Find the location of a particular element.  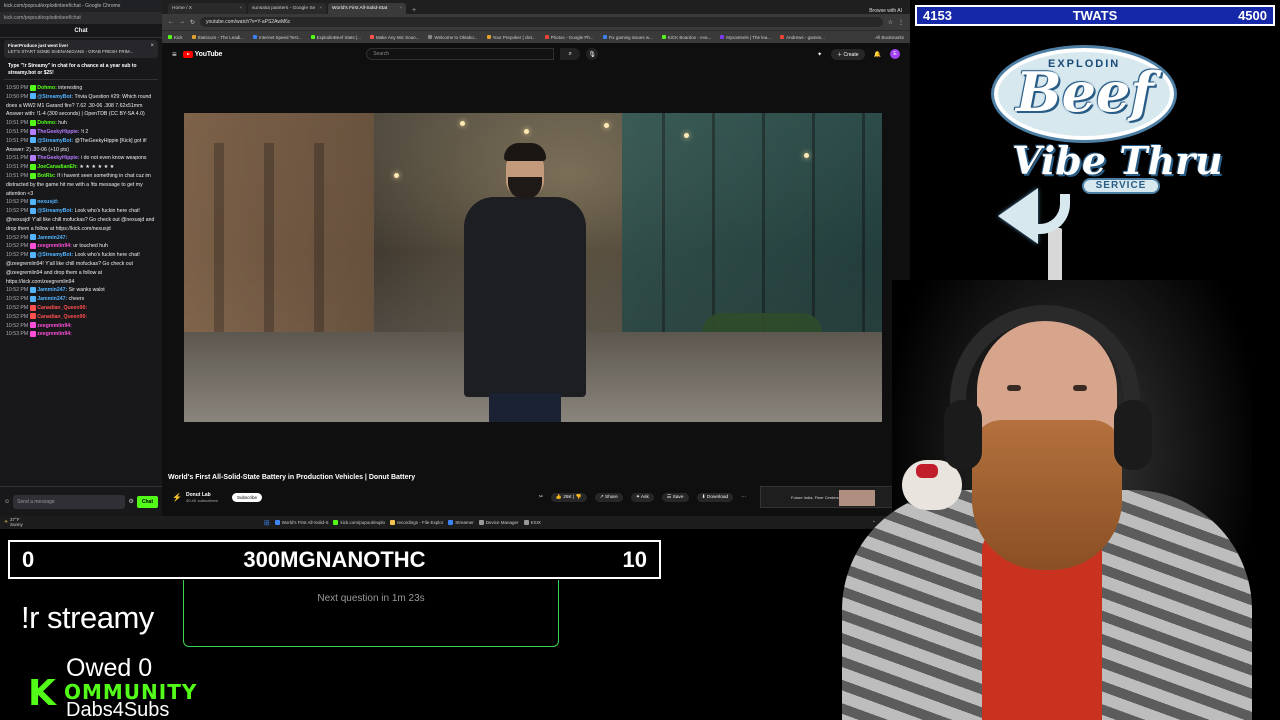

taskbar-app: World's First All-Solid-S is located at coordinates (301, 522).